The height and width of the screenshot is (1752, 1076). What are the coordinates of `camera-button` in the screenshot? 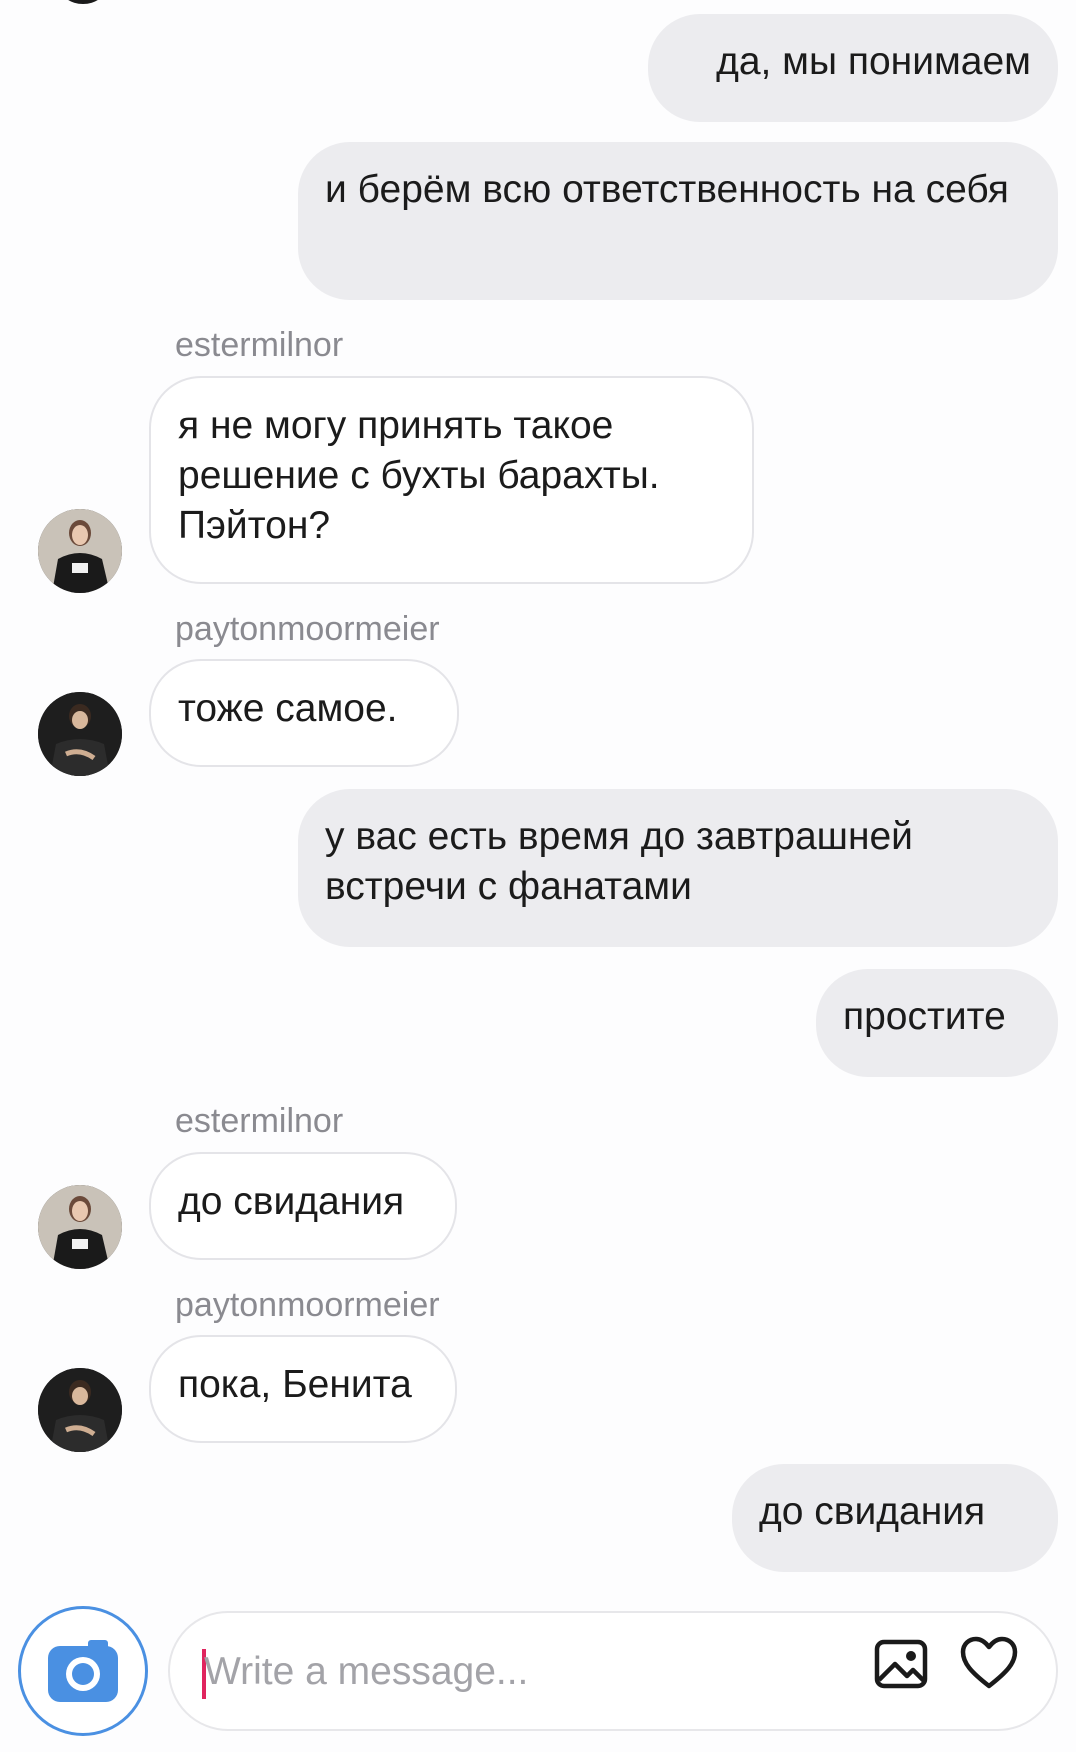 It's located at (83, 1671).